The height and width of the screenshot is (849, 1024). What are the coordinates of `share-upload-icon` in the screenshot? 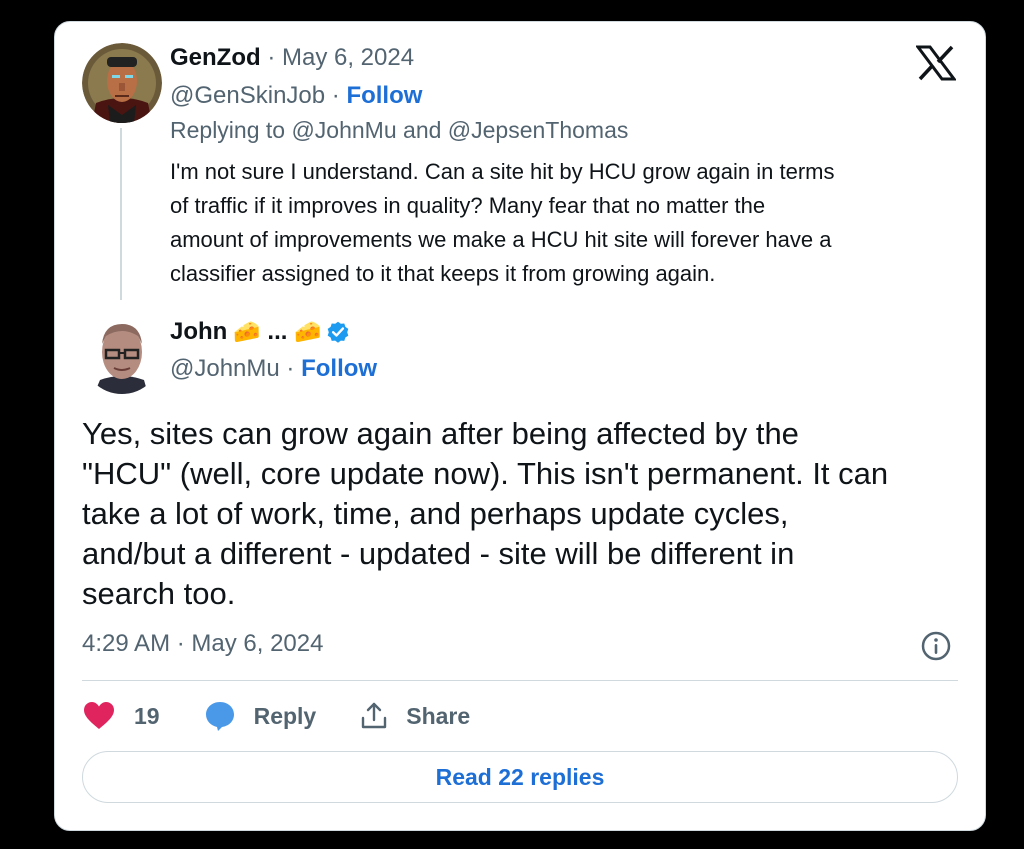 It's located at (374, 715).